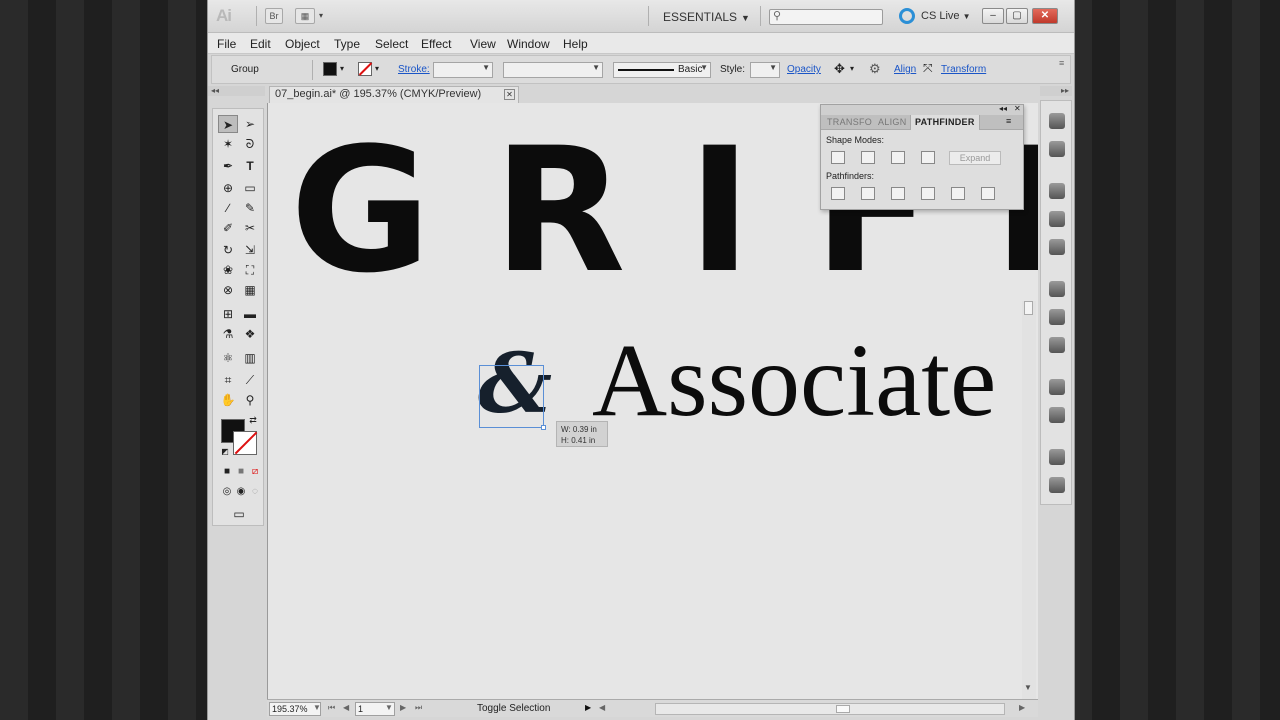  I want to click on subhead-text: Associate, so click(794, 381).